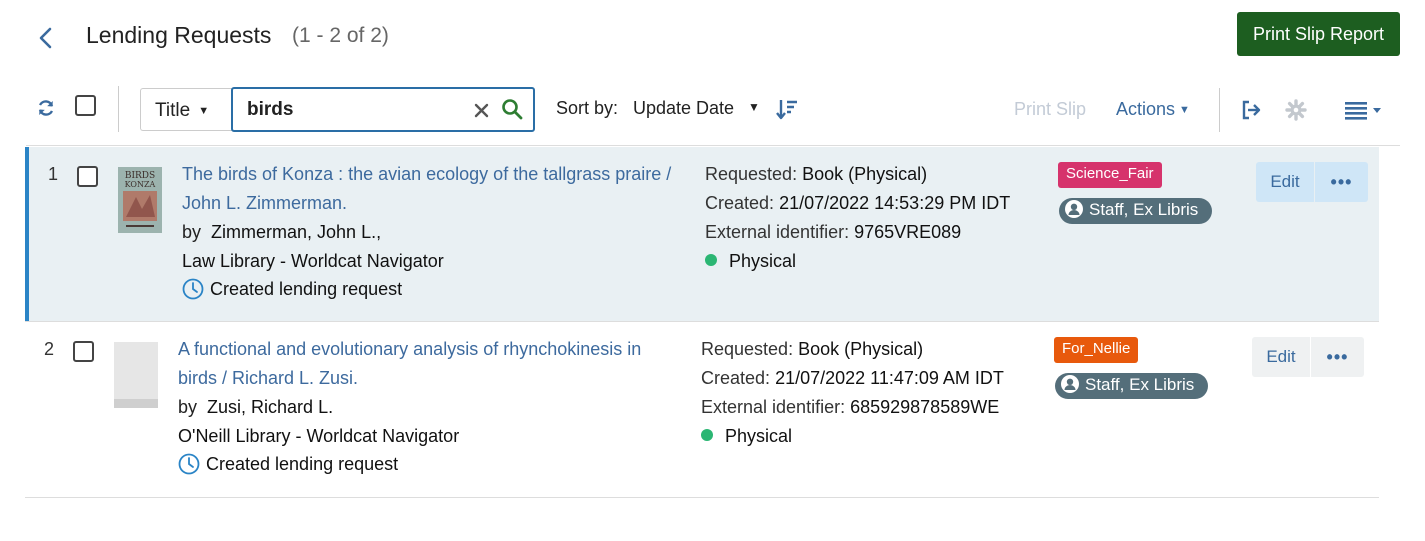 This screenshot has width=1425, height=541. What do you see at coordinates (270, 407) in the screenshot?
I see `author-name: Zusi, Richard L.` at bounding box center [270, 407].